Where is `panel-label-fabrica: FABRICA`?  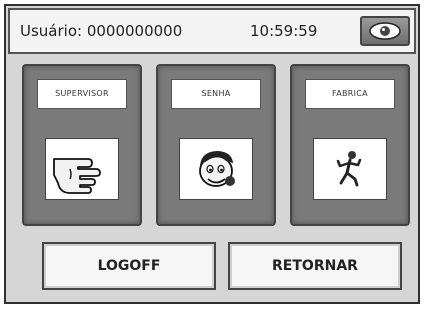 panel-label-fabrica: FABRICA is located at coordinates (350, 94).